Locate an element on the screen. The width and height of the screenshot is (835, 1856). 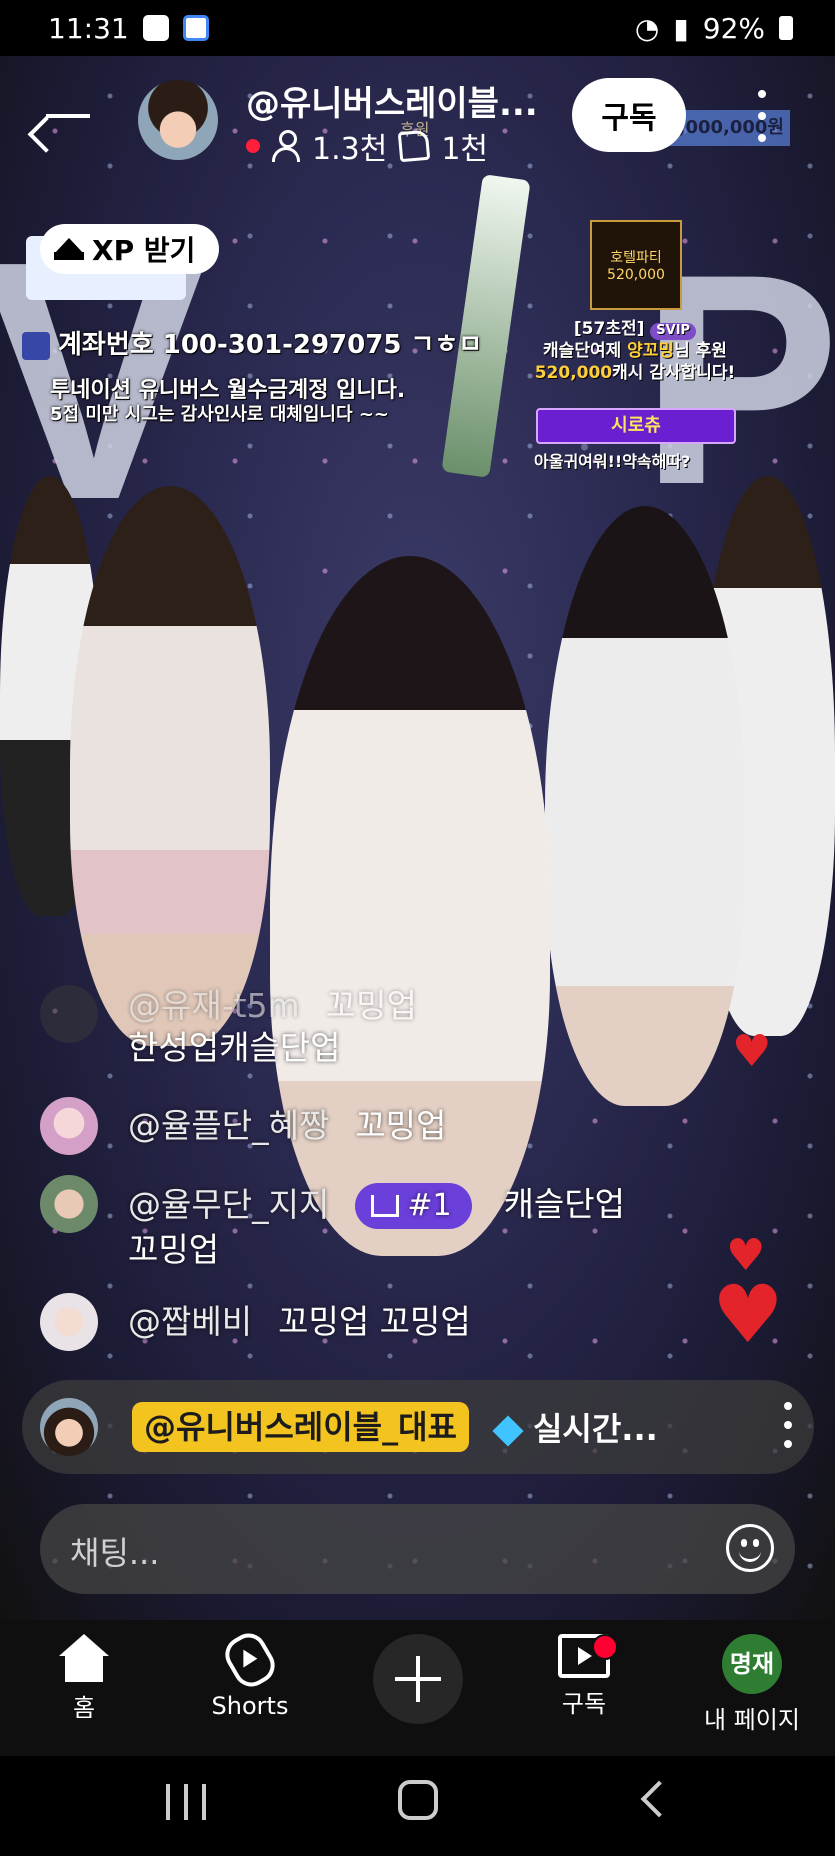
chat-username: @율무단_지지 is located at coordinates (228, 1204).